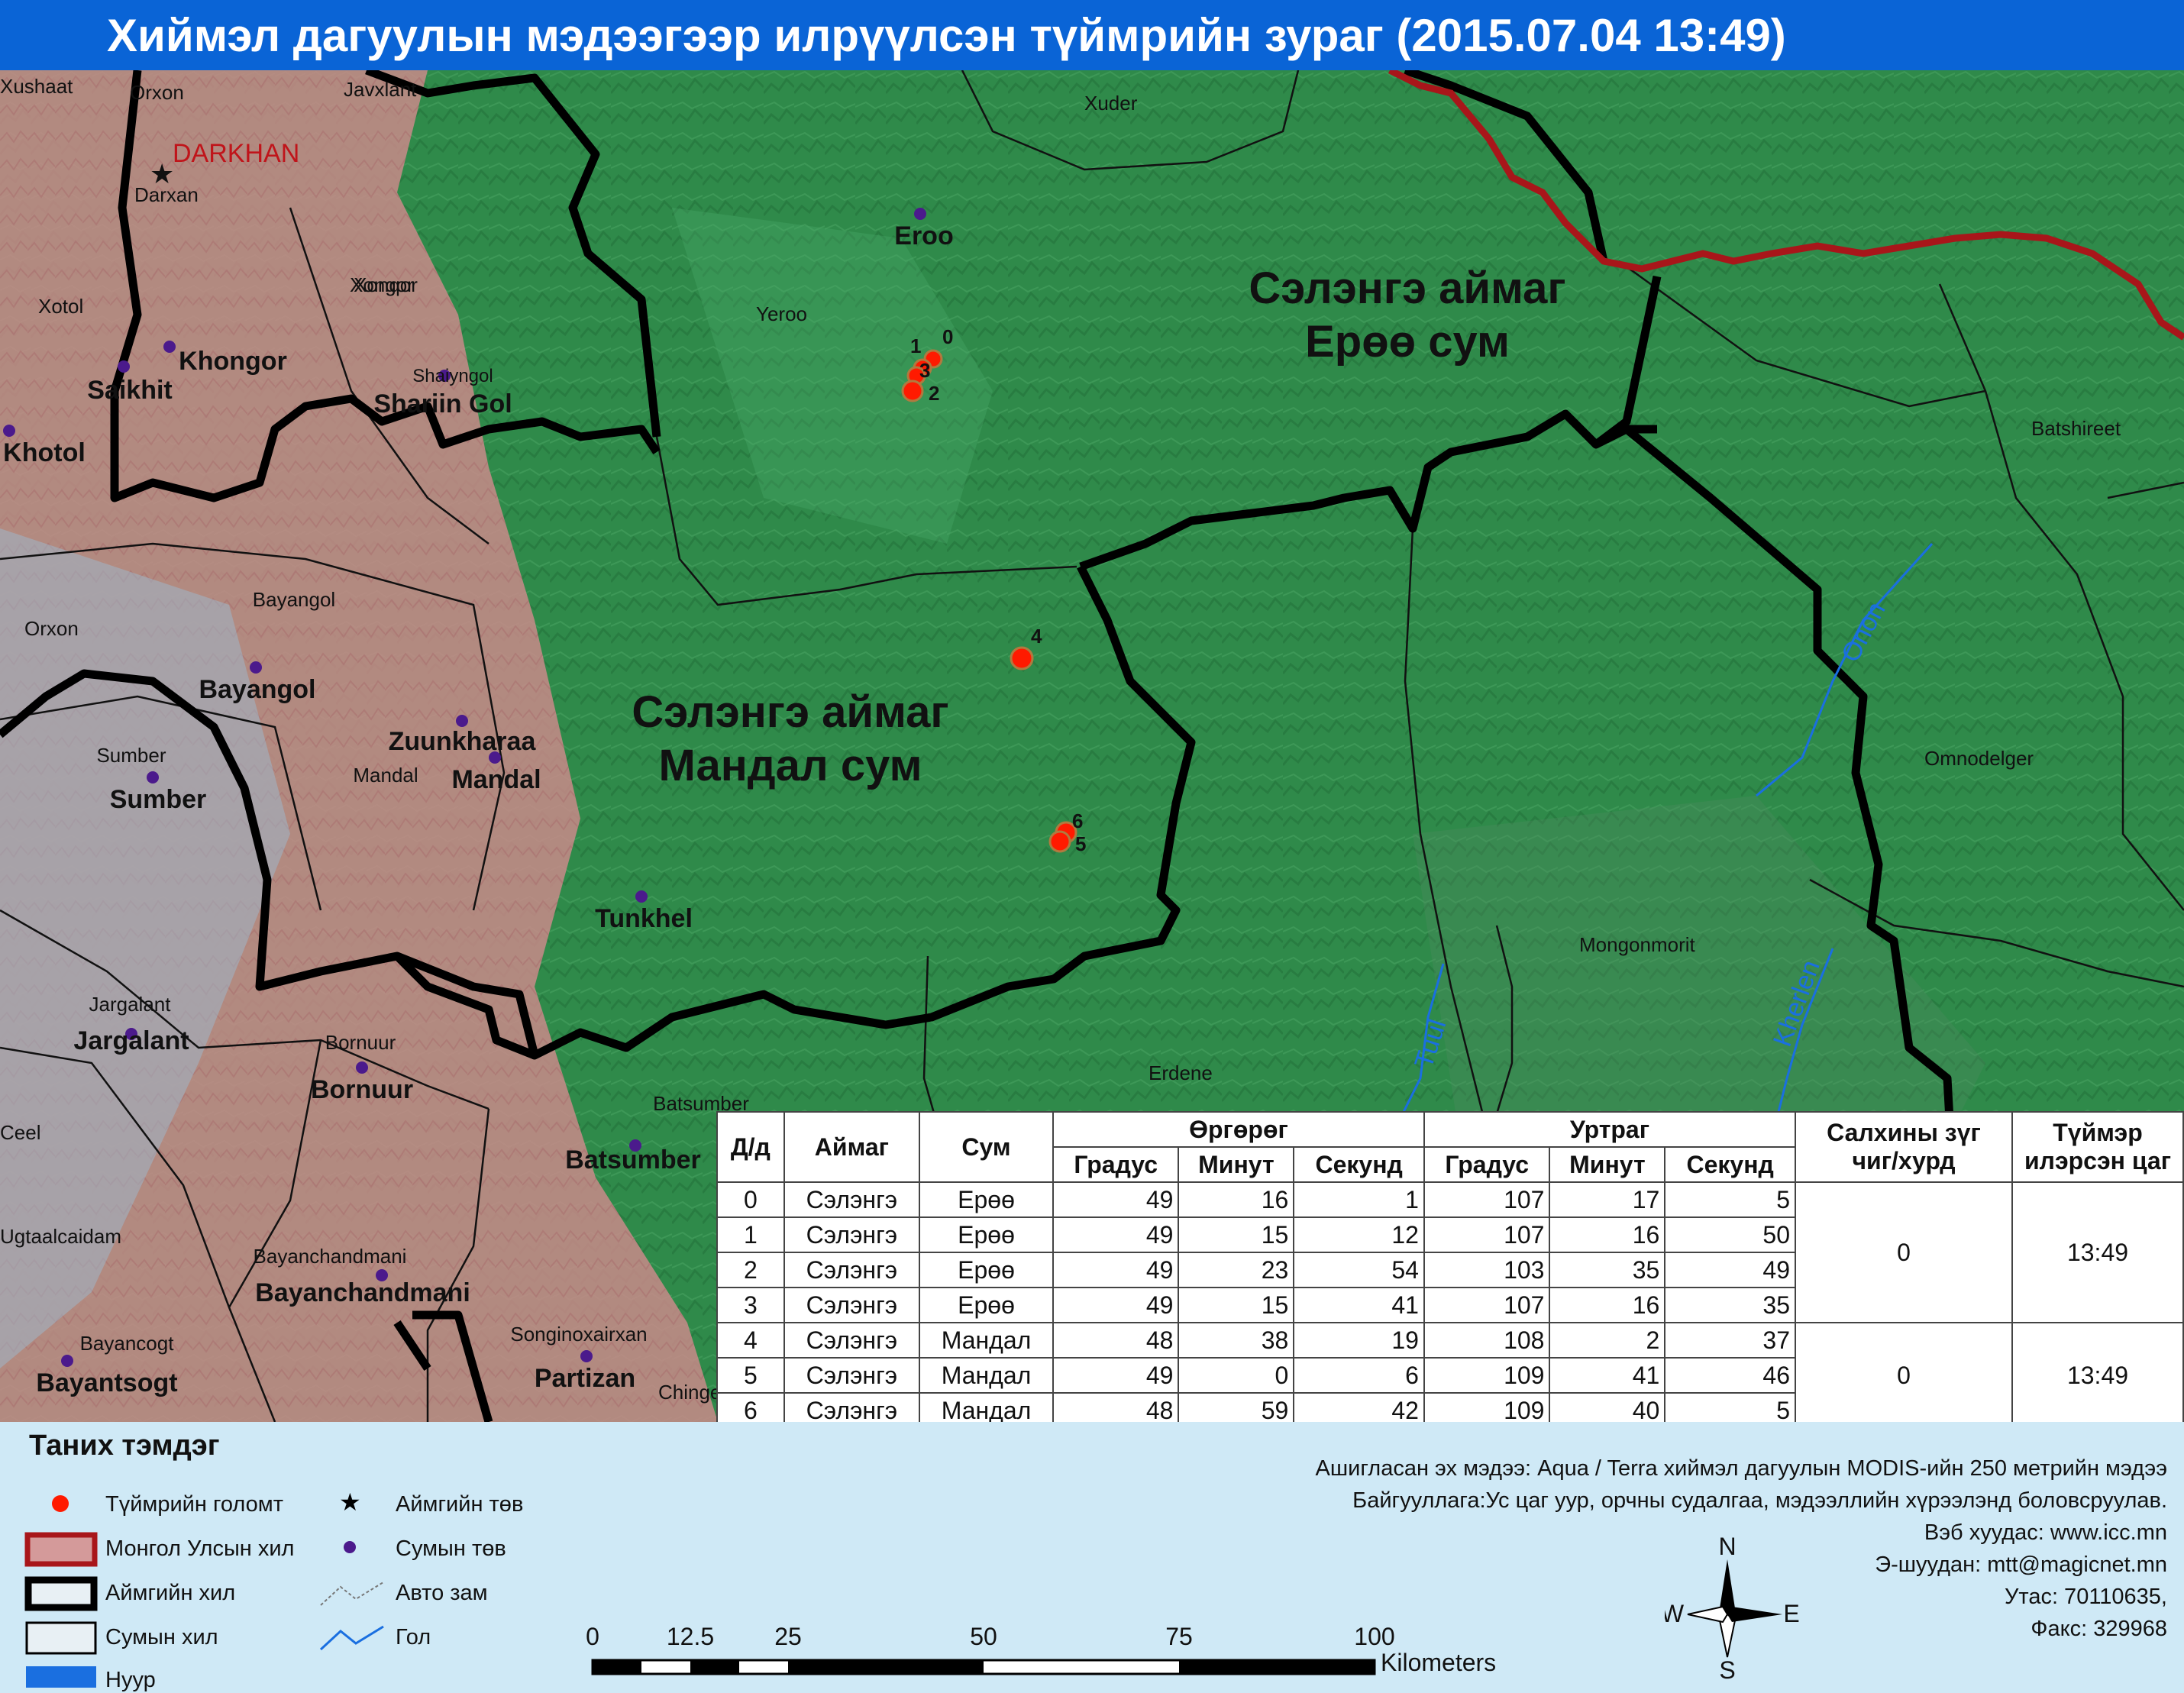  I want to click on svg-text: Tunkhel, so click(644, 919).